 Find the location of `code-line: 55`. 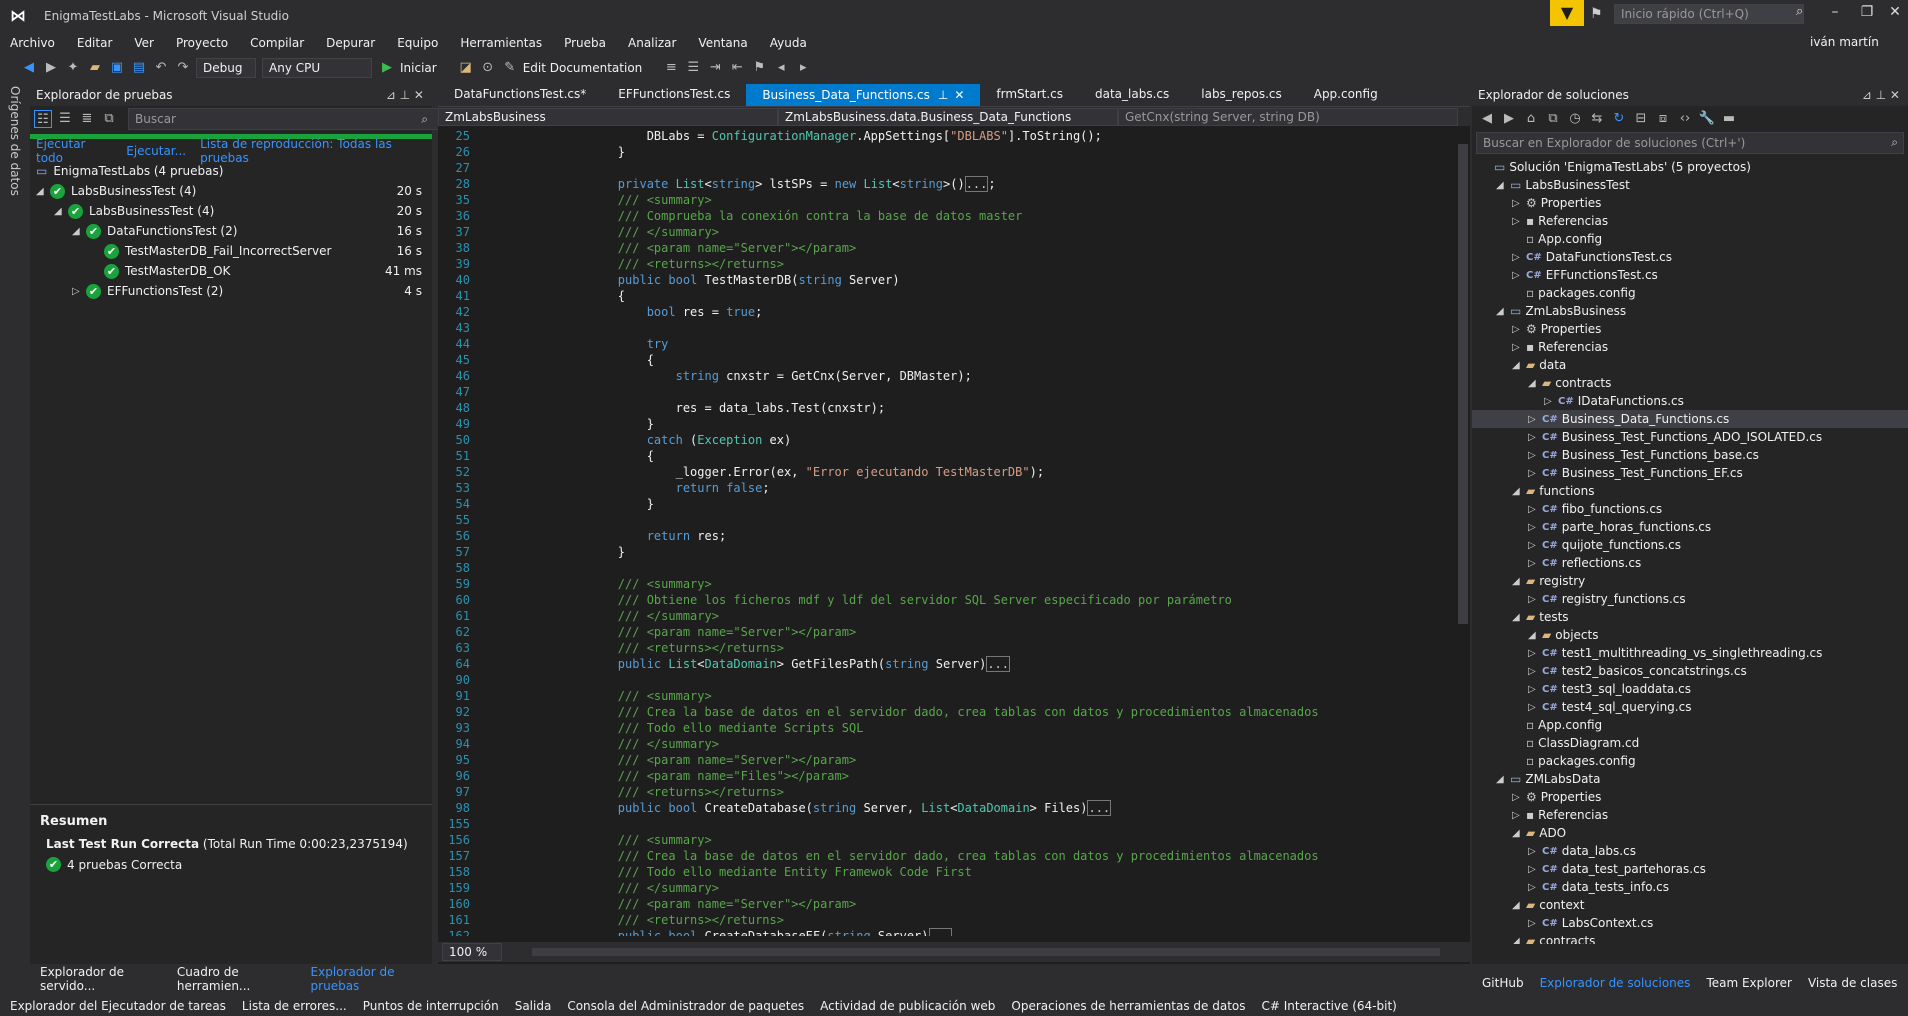

code-line: 55 is located at coordinates (954, 520).